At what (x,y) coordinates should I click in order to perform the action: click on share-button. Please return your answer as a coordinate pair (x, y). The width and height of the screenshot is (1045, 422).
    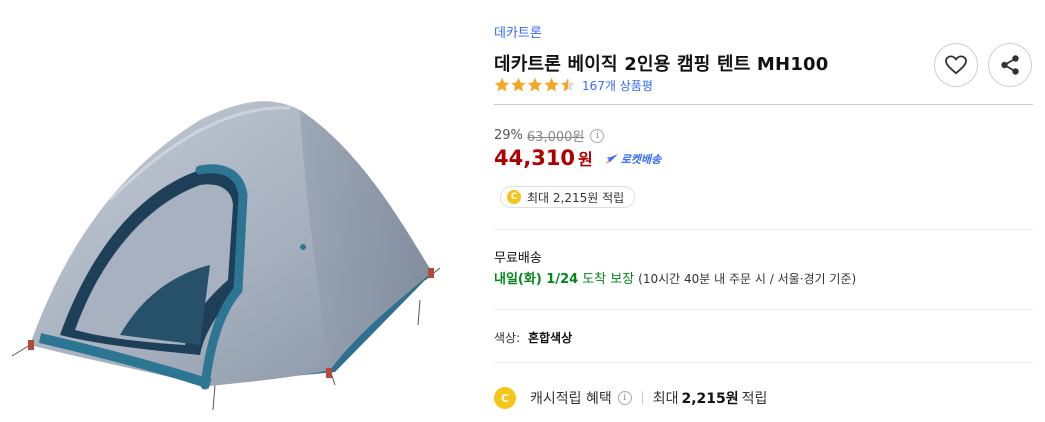
    Looking at the image, I should click on (1010, 65).